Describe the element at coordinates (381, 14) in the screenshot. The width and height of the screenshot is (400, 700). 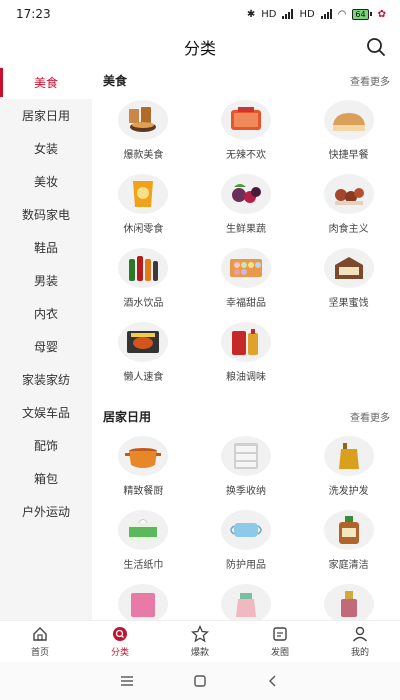
I see `notification-icon: ✿` at that location.